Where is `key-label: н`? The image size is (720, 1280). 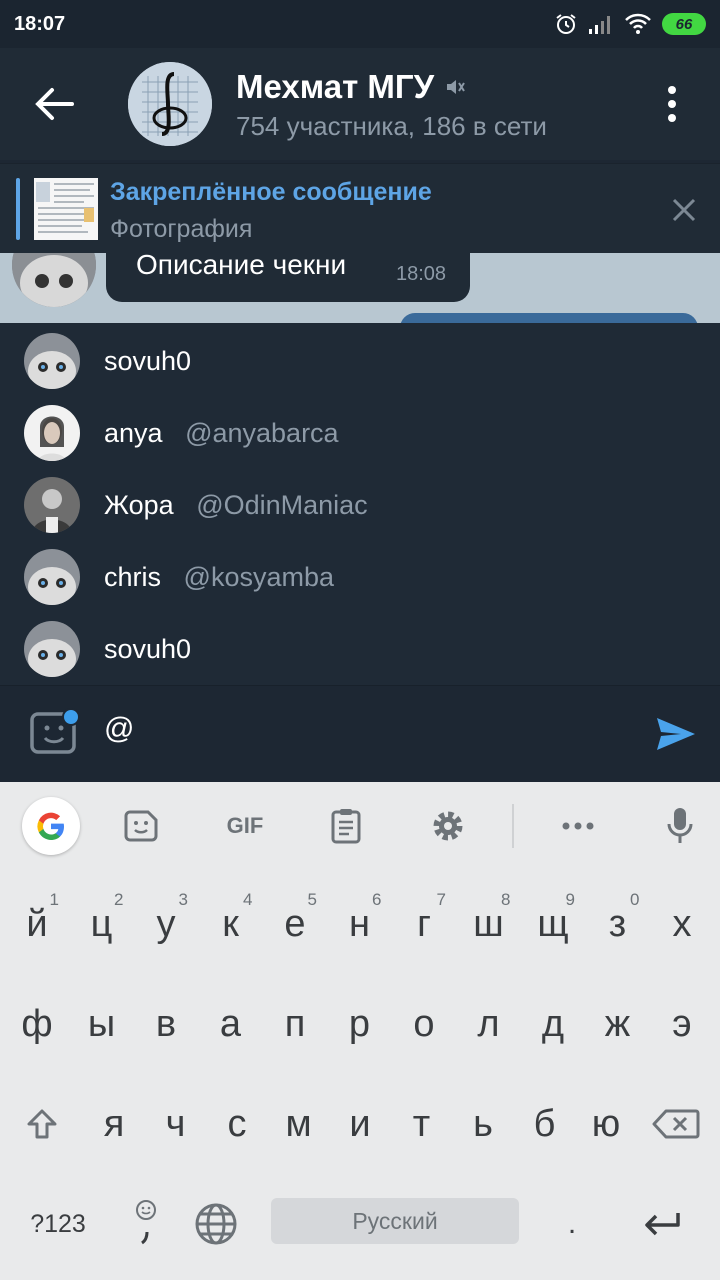
key-label: н is located at coordinates (359, 923).